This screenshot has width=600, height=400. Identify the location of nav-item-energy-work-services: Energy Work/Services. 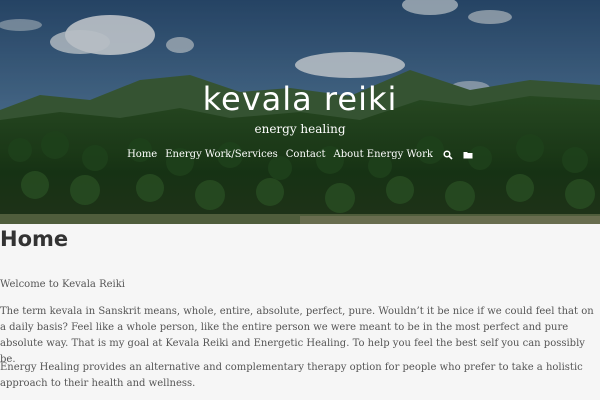
(221, 154).